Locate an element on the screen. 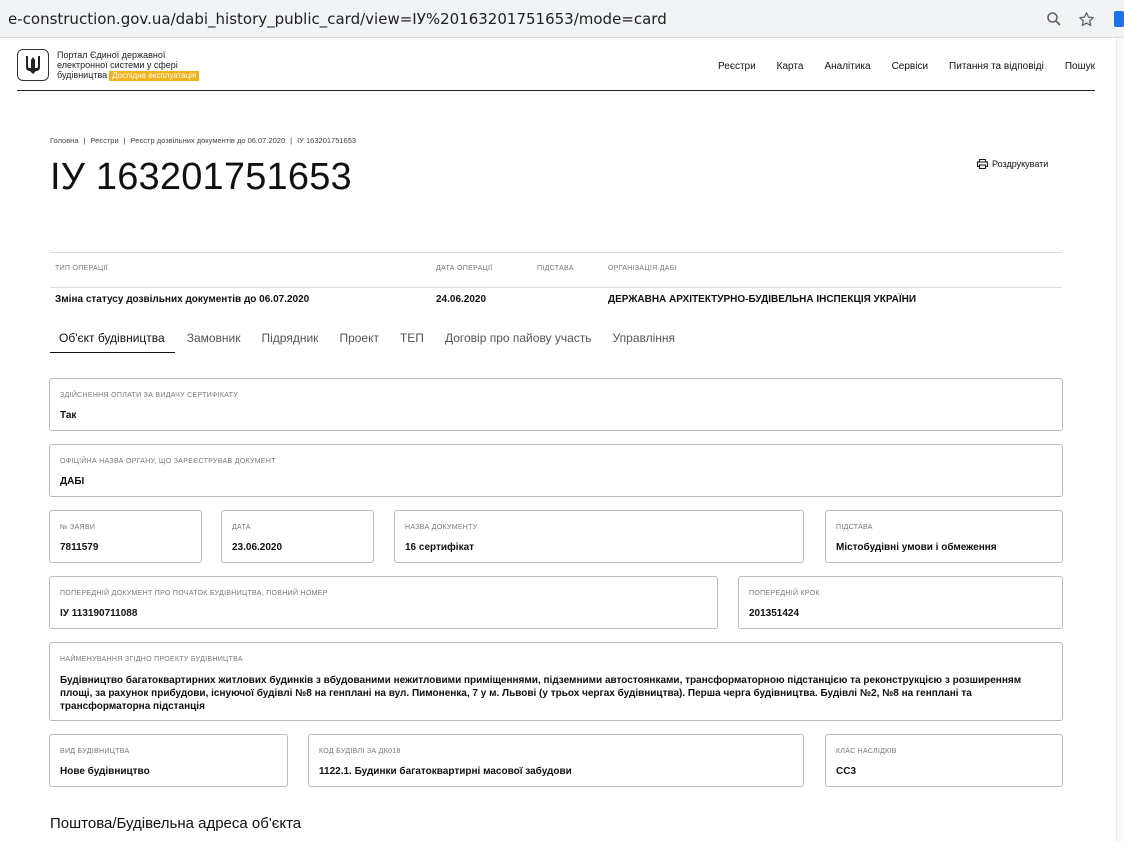 Image resolution: width=1124 pixels, height=842 pixels. field-consequence-class: КЛАС НАСЛІДКІВ СС3 is located at coordinates (944, 760).